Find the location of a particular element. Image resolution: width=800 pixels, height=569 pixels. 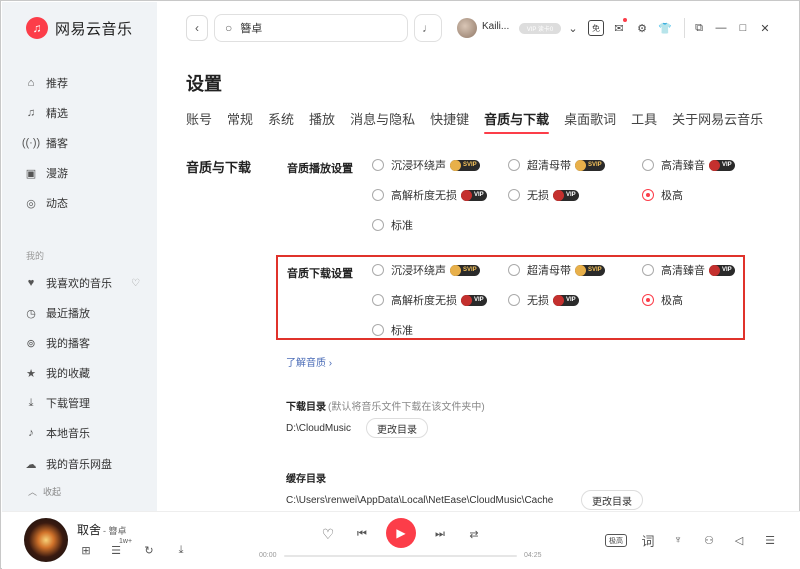

previous-icon: ⏮ is located at coordinates (362, 534).